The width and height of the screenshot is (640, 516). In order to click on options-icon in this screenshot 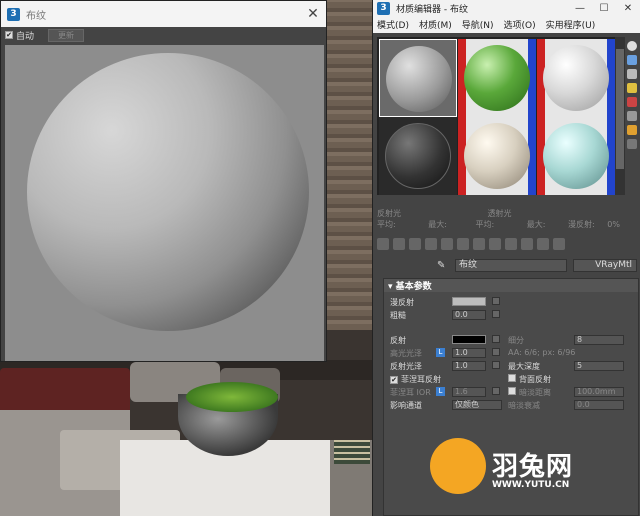, I will do `click(632, 130)`.